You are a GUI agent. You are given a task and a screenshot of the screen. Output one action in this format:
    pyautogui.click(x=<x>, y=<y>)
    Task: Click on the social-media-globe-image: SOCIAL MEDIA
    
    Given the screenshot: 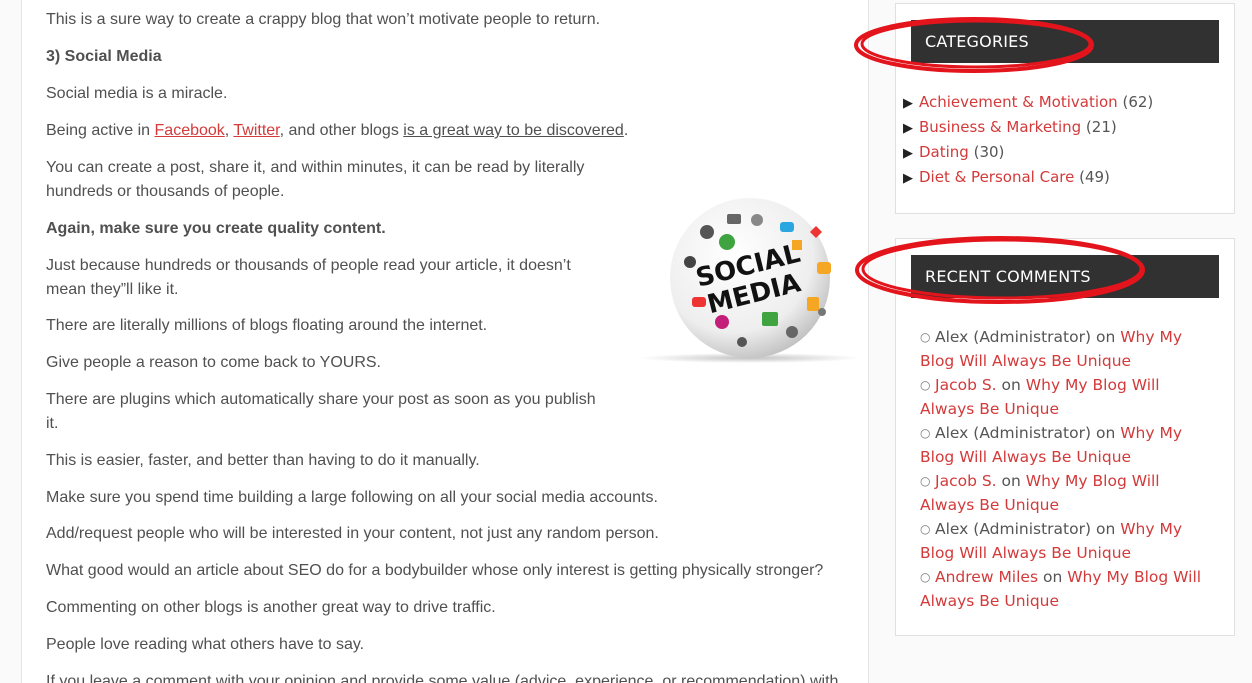 What is the action you would take?
    pyautogui.click(x=750, y=280)
    